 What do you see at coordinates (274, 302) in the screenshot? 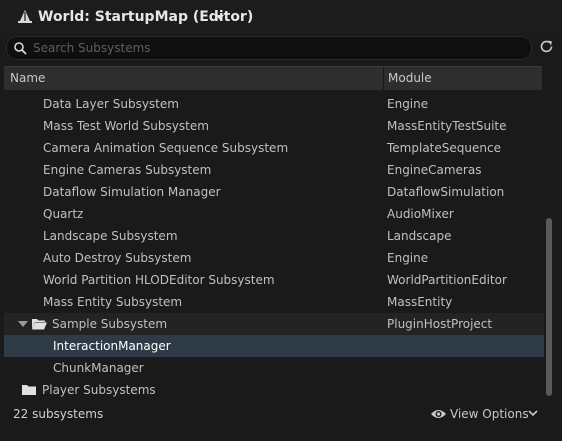
I see `list-item: Mass Entity Subsystem MassEntity` at bounding box center [274, 302].